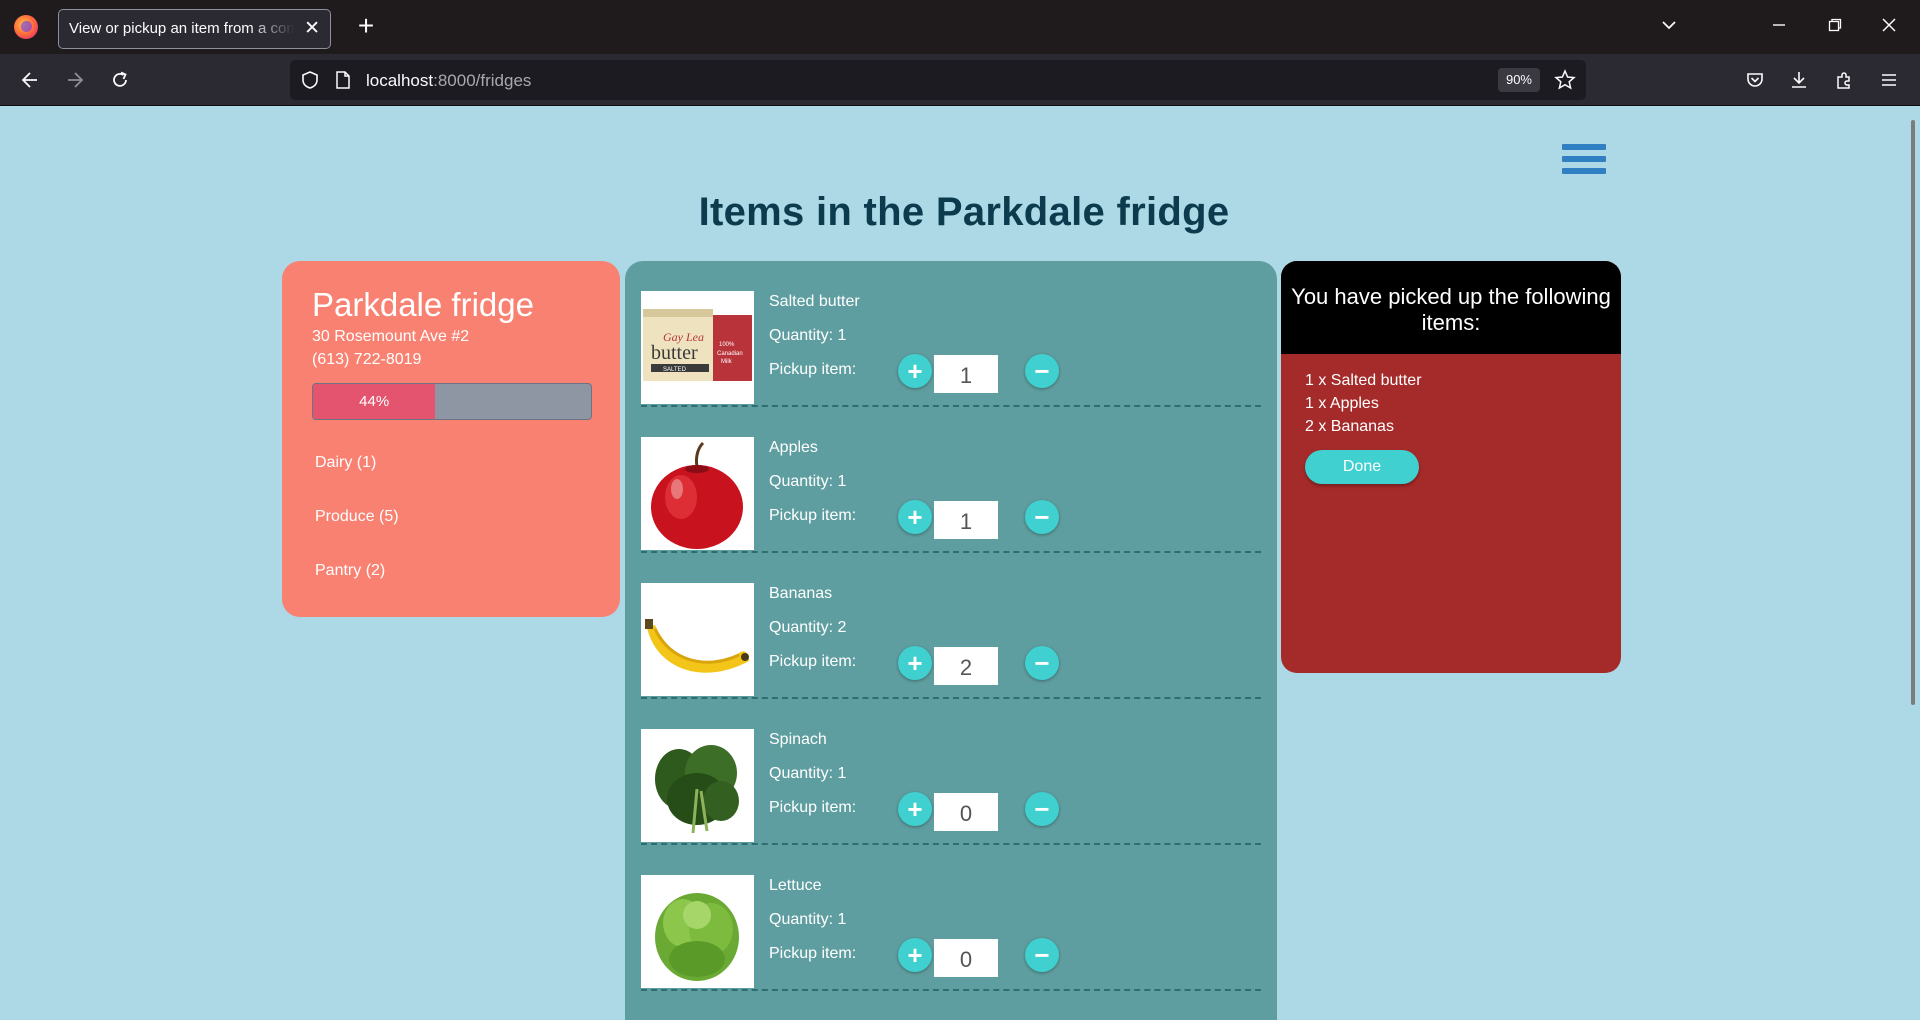 Image resolution: width=1920 pixels, height=1020 pixels. Describe the element at coordinates (808, 627) in the screenshot. I see `item-quantity: Quantity: 2` at that location.